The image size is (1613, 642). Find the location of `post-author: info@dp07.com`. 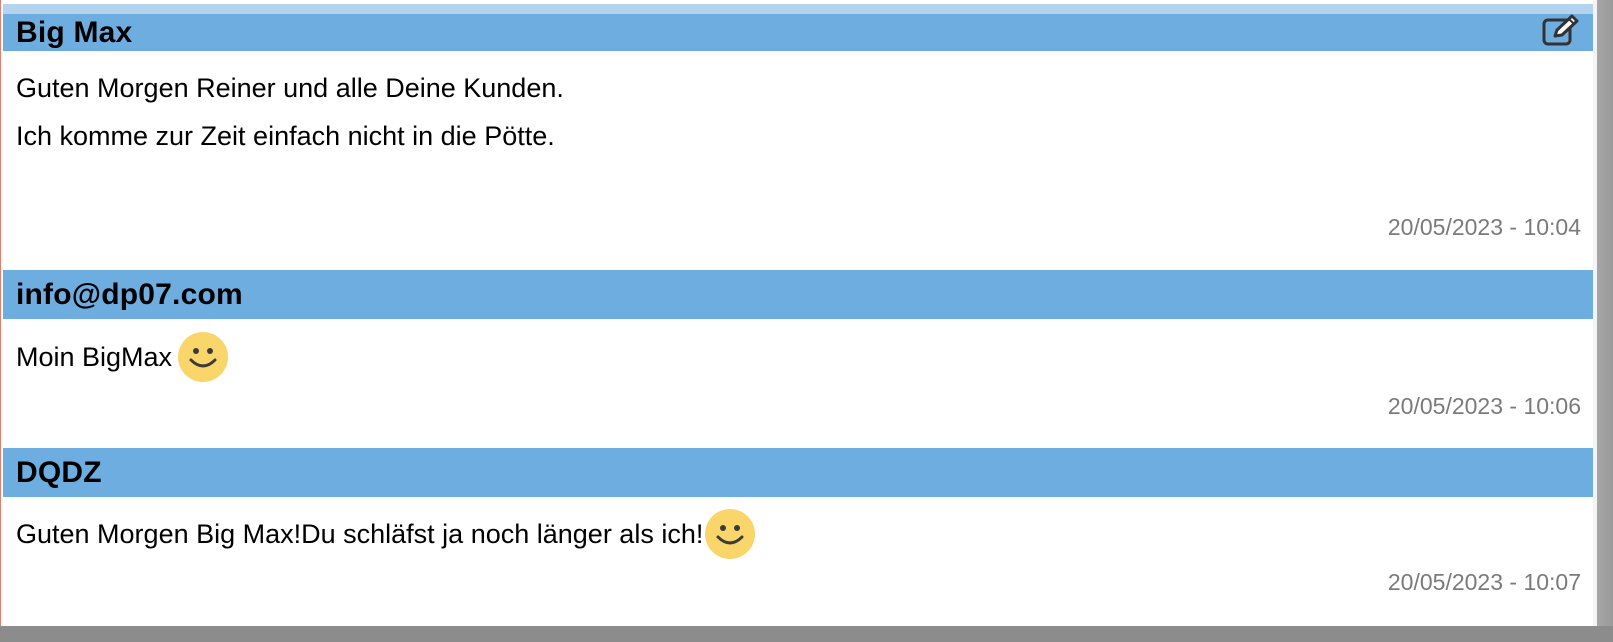

post-author: info@dp07.com is located at coordinates (129, 294).